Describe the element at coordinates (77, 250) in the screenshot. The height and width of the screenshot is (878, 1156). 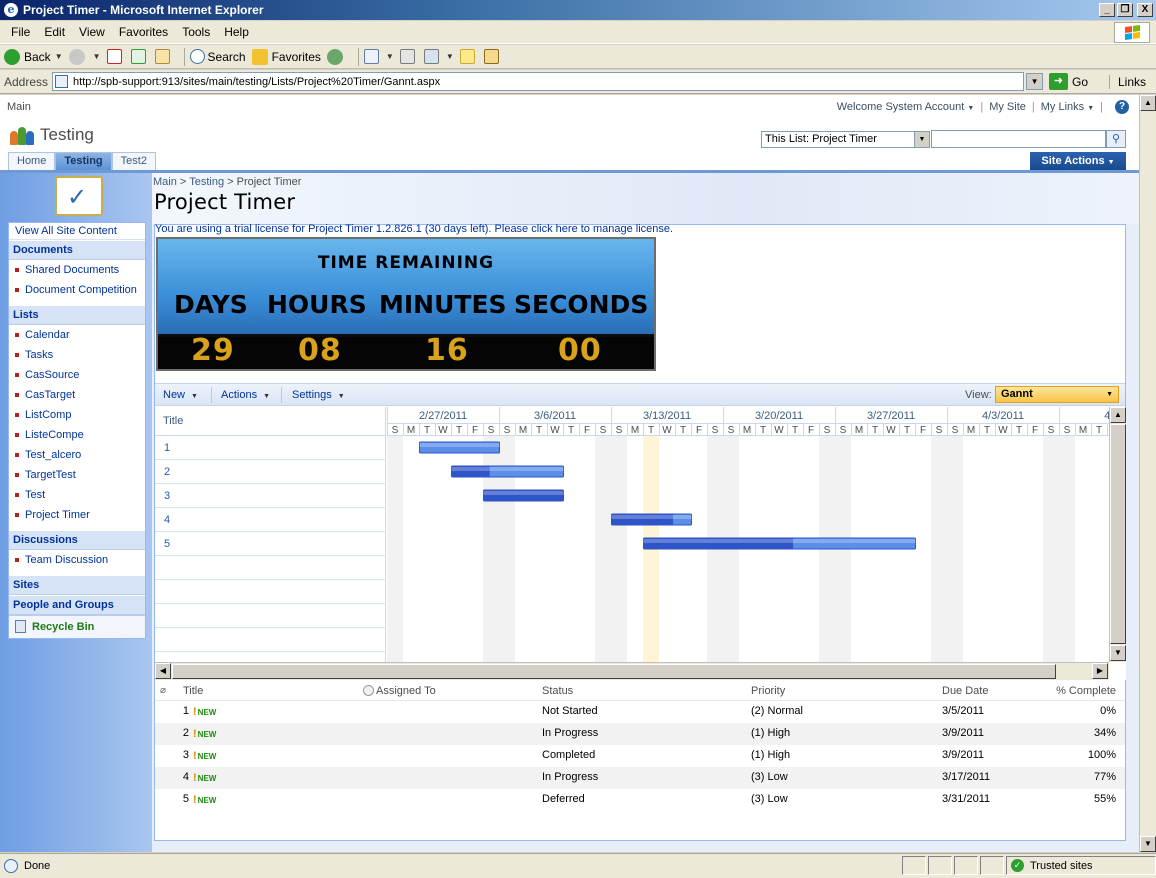
I see `ql-heading-documents: Documents` at that location.